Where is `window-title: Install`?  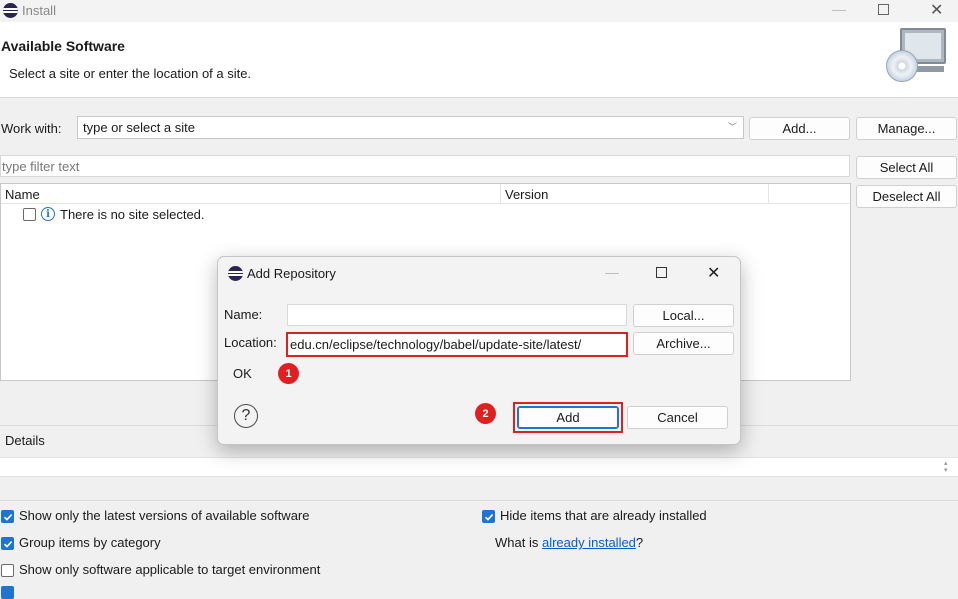 window-title: Install is located at coordinates (39, 10).